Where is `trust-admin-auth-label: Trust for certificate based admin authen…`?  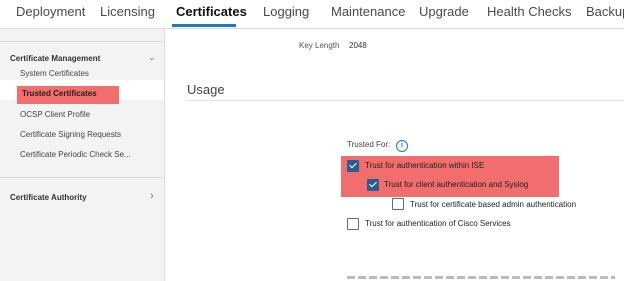 trust-admin-auth-label: Trust for certificate based admin authen… is located at coordinates (493, 204).